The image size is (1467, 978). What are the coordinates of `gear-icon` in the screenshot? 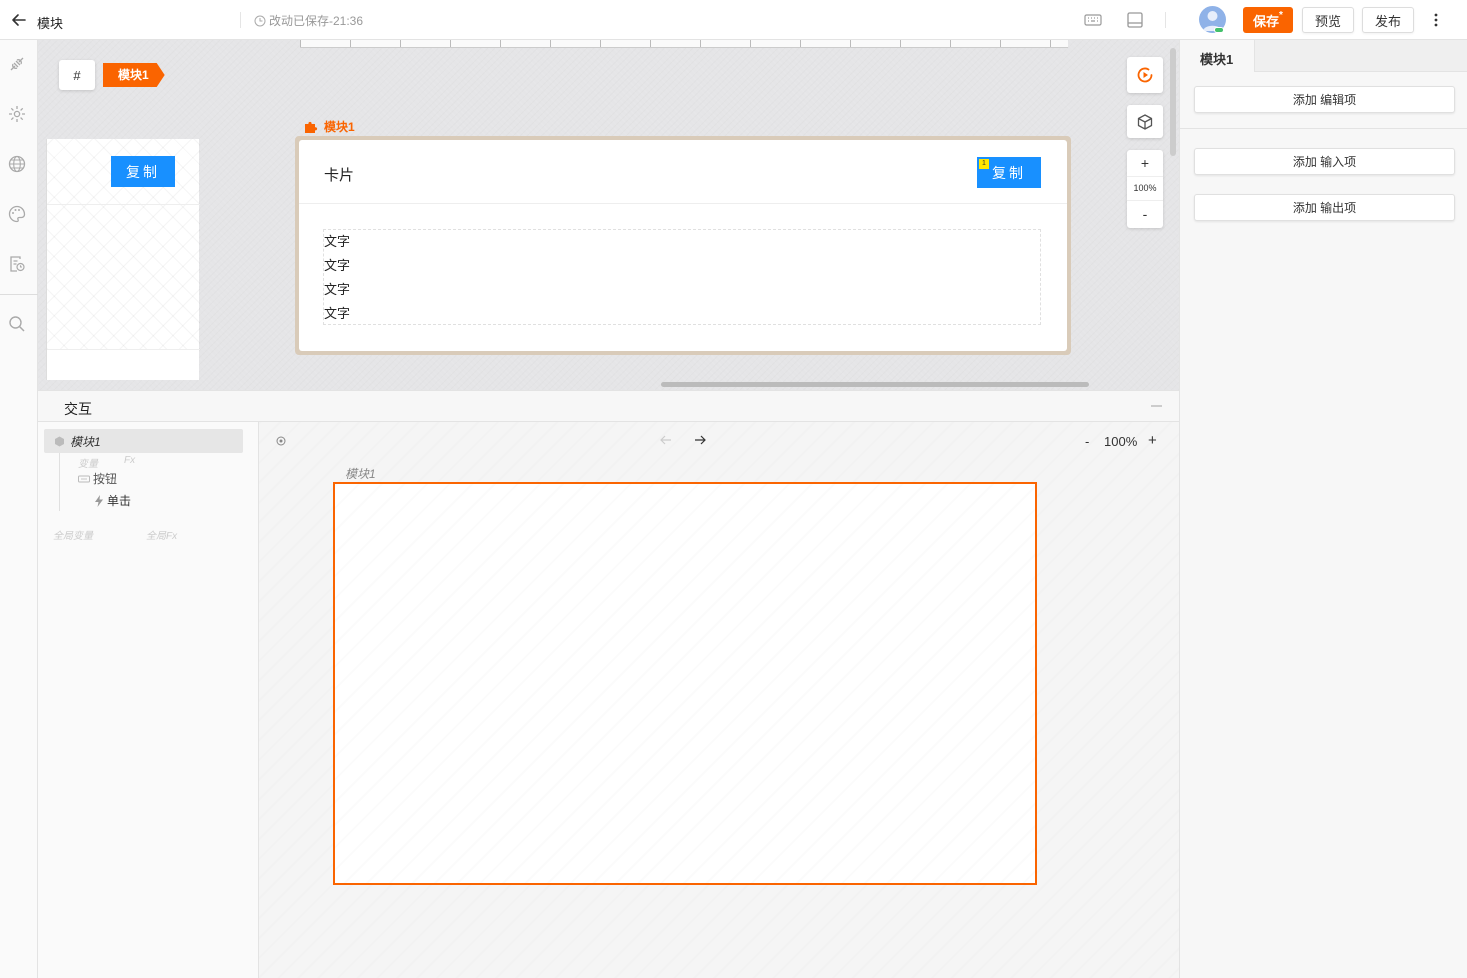 It's located at (17, 114).